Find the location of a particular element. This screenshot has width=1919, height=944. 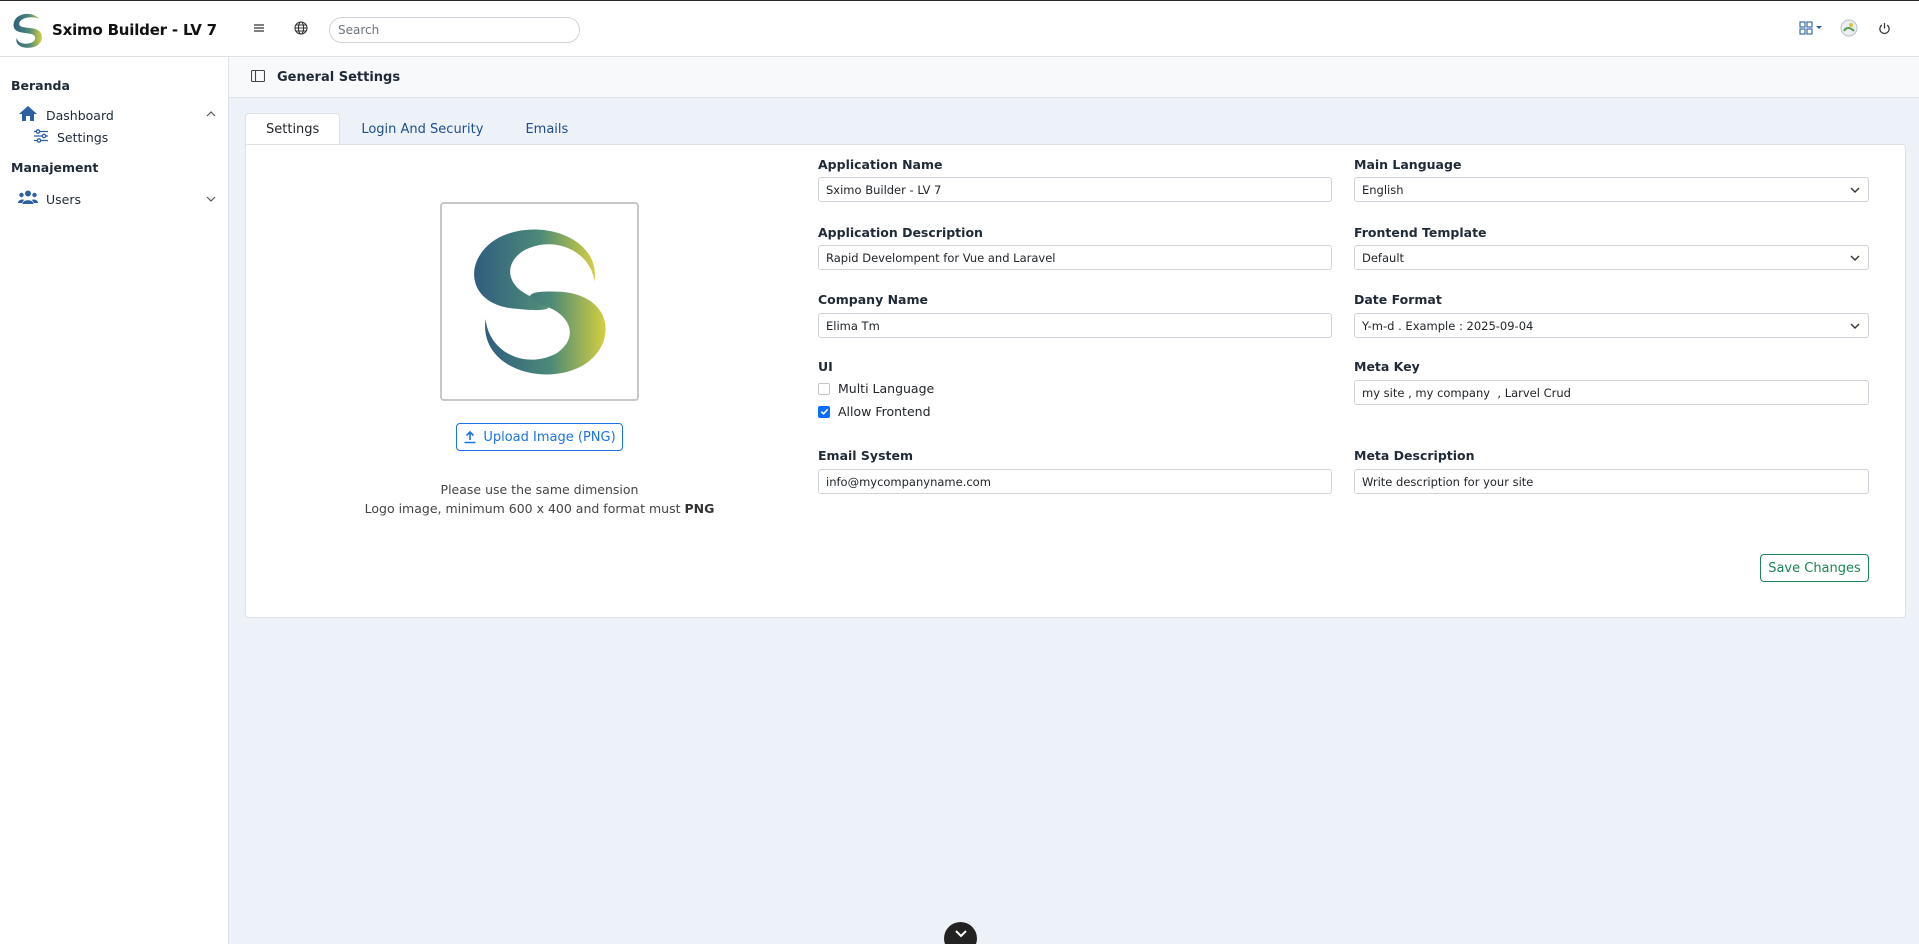

sliders-icon is located at coordinates (41, 137).